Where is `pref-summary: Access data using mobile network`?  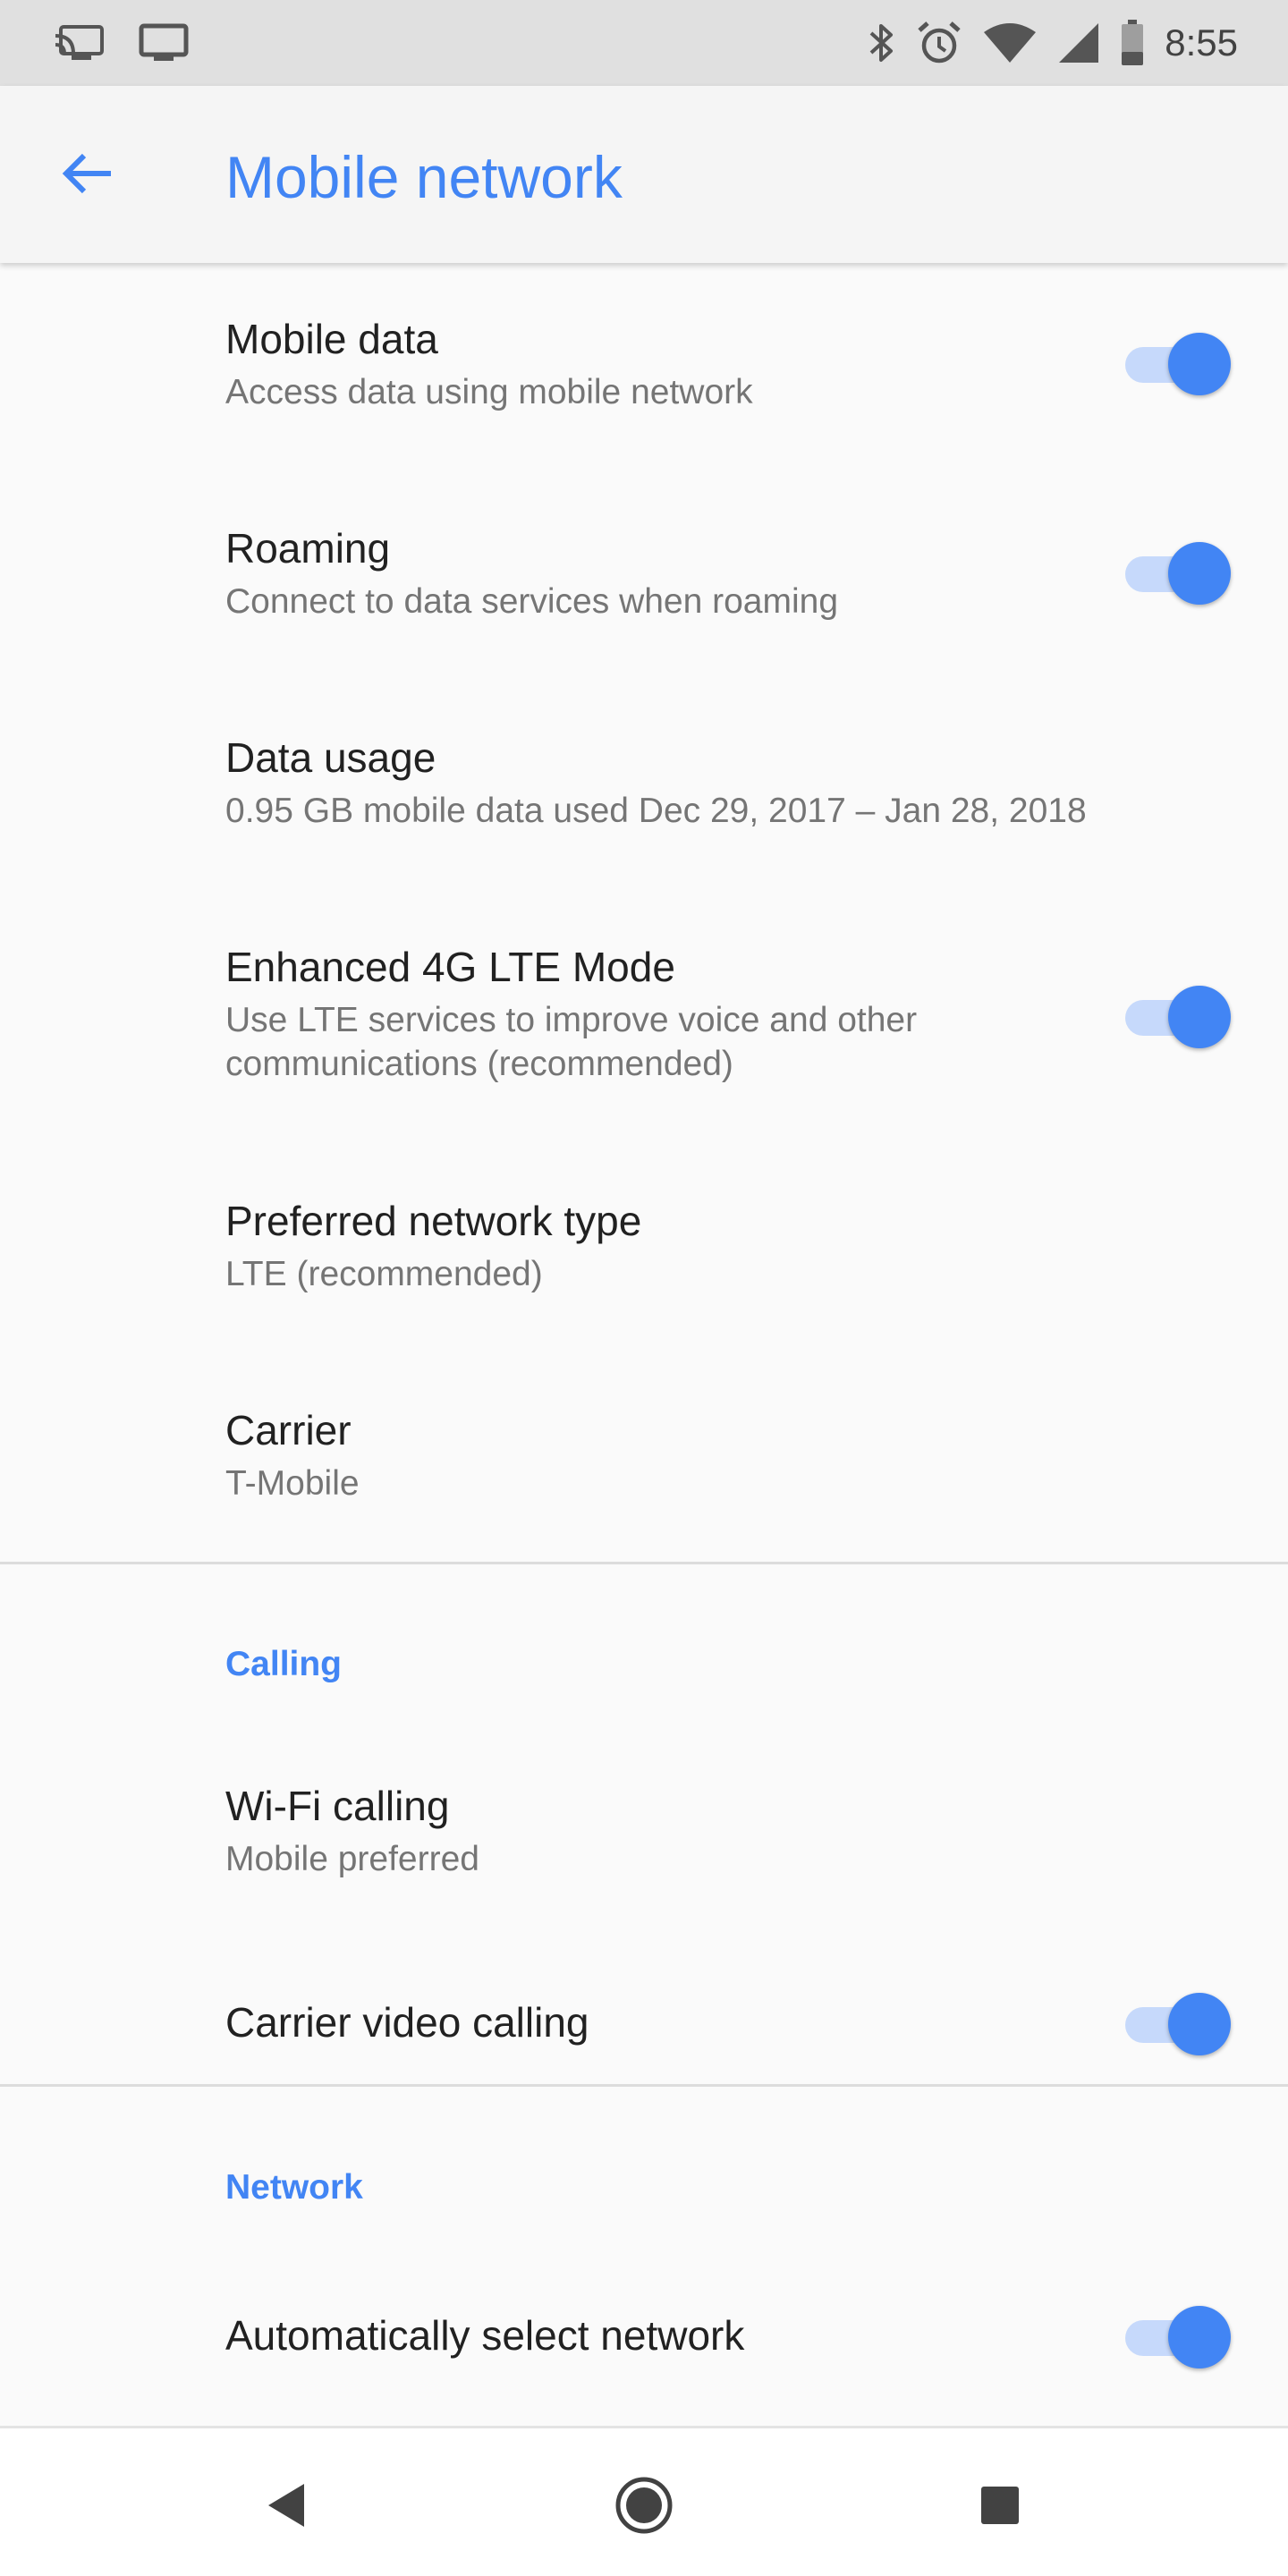
pref-summary: Access data using mobile network is located at coordinates (489, 392).